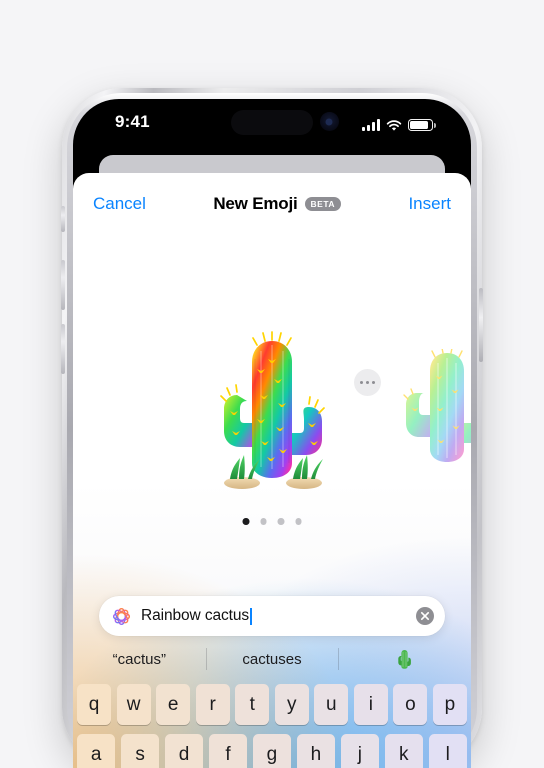  Describe the element at coordinates (403, 751) in the screenshot. I see `key-k: k` at that location.